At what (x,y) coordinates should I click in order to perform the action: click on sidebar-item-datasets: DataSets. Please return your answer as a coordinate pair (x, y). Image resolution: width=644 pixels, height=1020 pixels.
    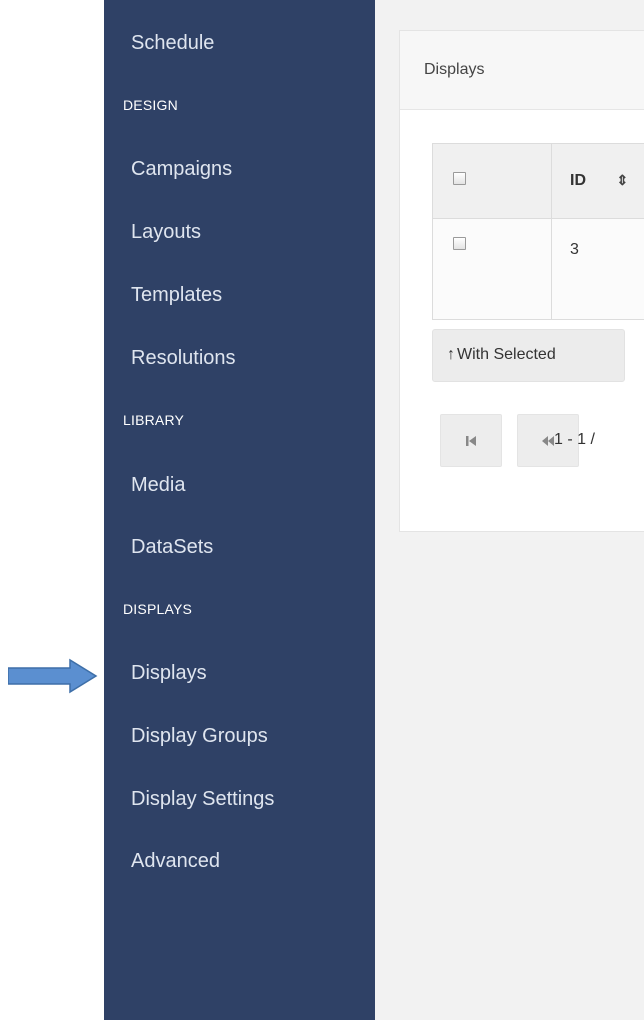
    Looking at the image, I should click on (172, 547).